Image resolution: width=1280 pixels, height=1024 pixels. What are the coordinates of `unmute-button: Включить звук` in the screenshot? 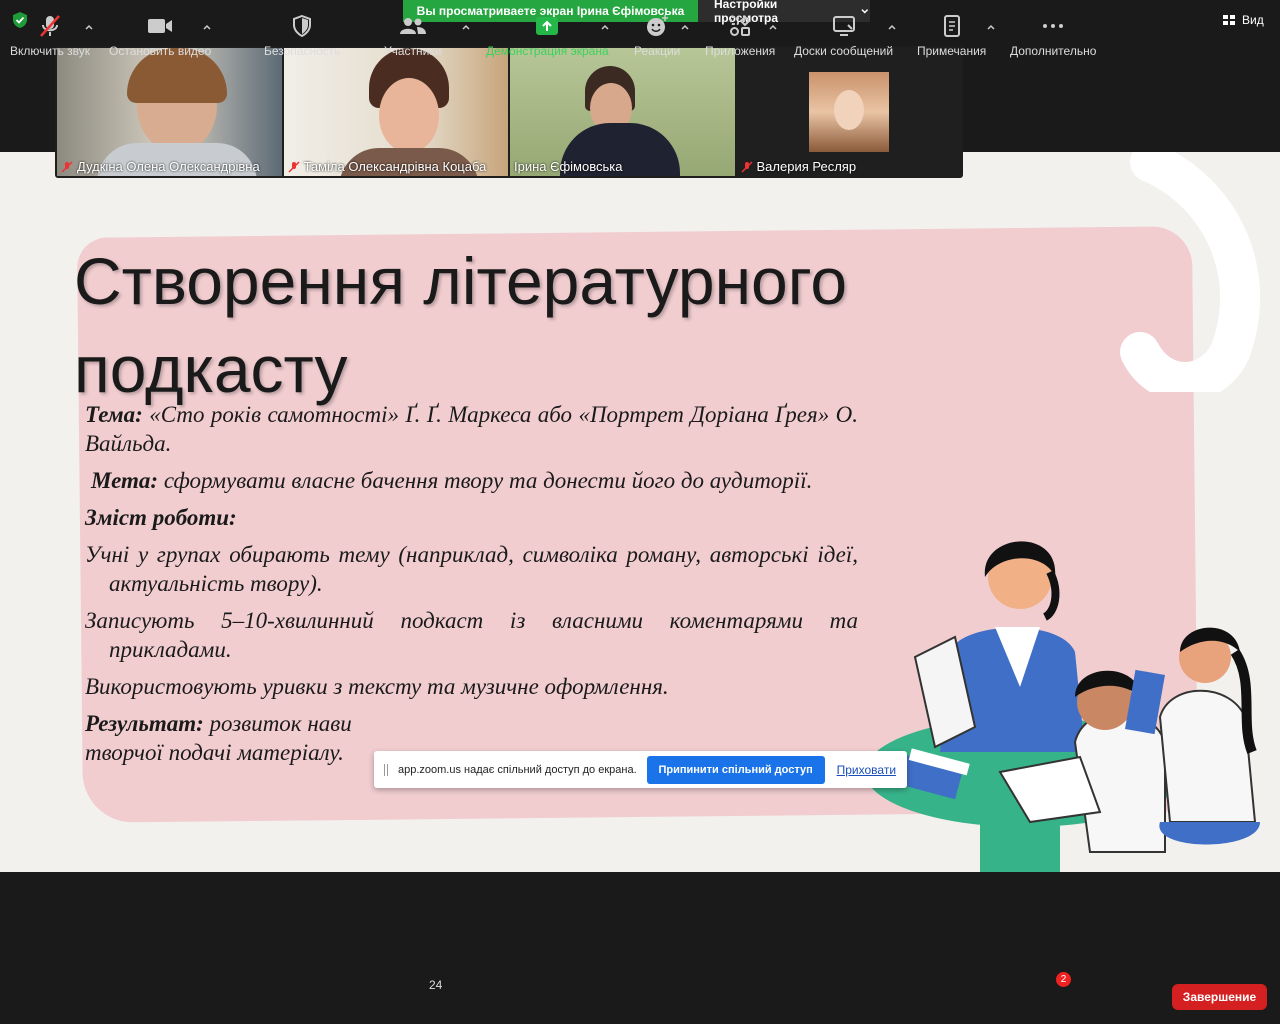 It's located at (50, 36).